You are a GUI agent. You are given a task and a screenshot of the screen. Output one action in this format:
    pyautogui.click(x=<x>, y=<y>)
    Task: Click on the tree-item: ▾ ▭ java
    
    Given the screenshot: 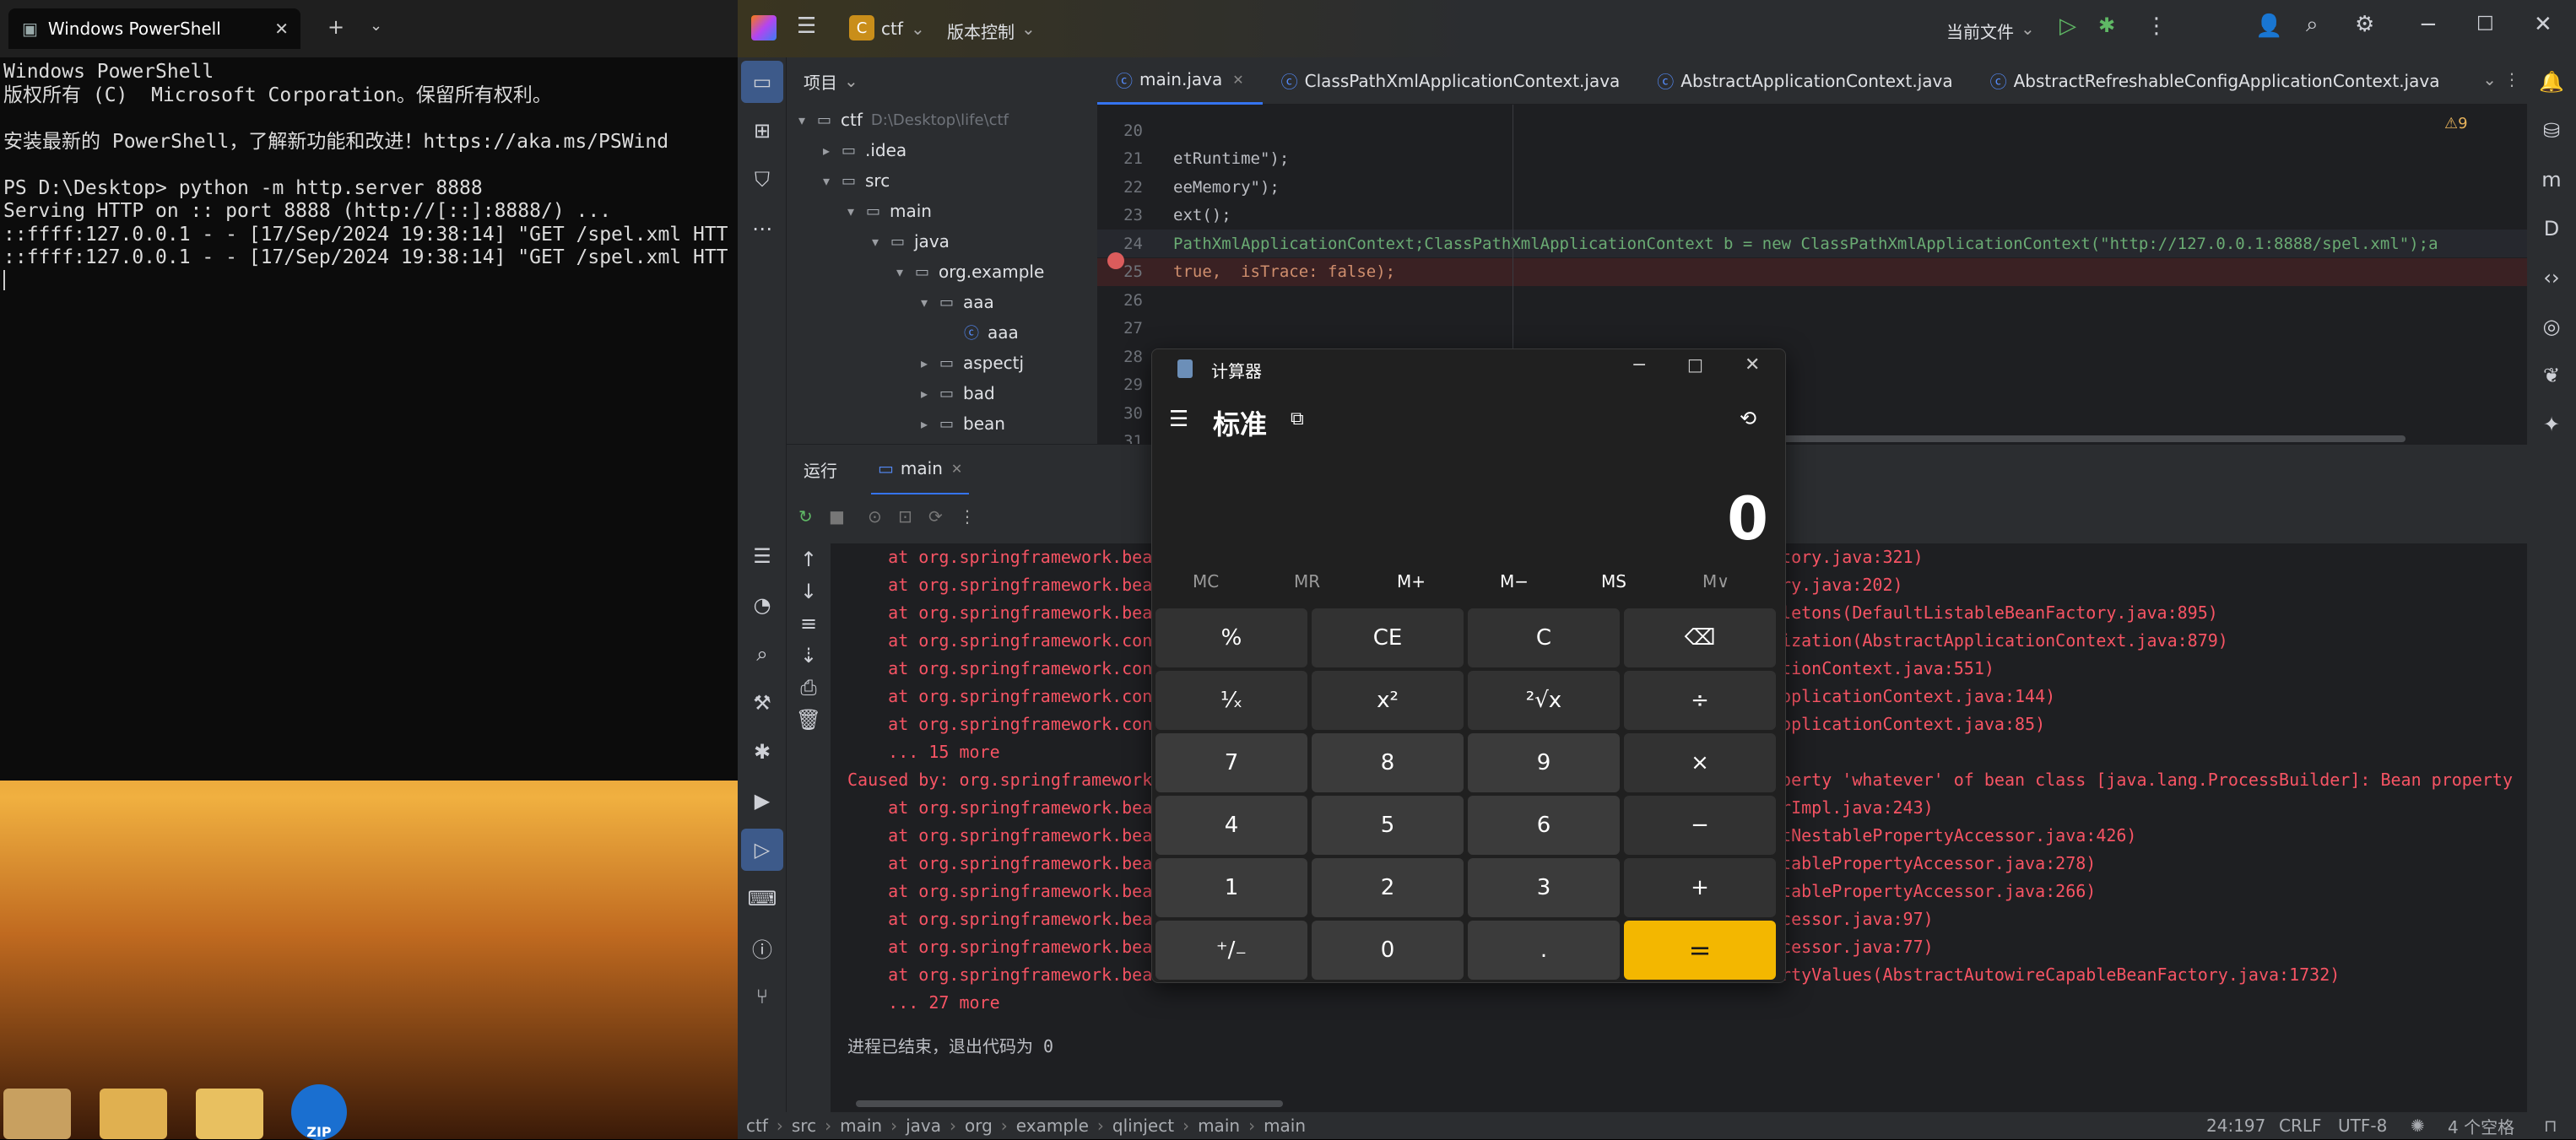 What is the action you would take?
    pyautogui.click(x=942, y=242)
    